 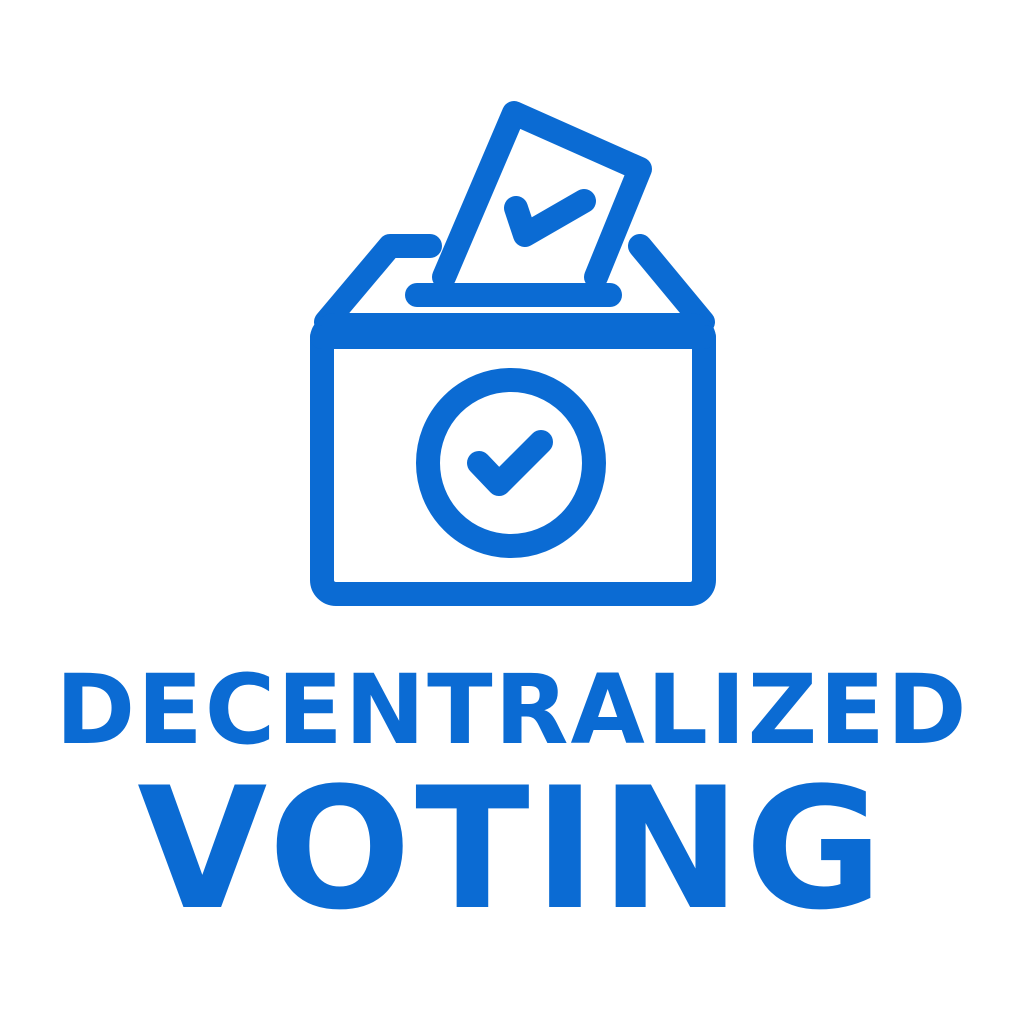 I want to click on title-line-1: DECENTRALIZED, so click(x=512, y=710).